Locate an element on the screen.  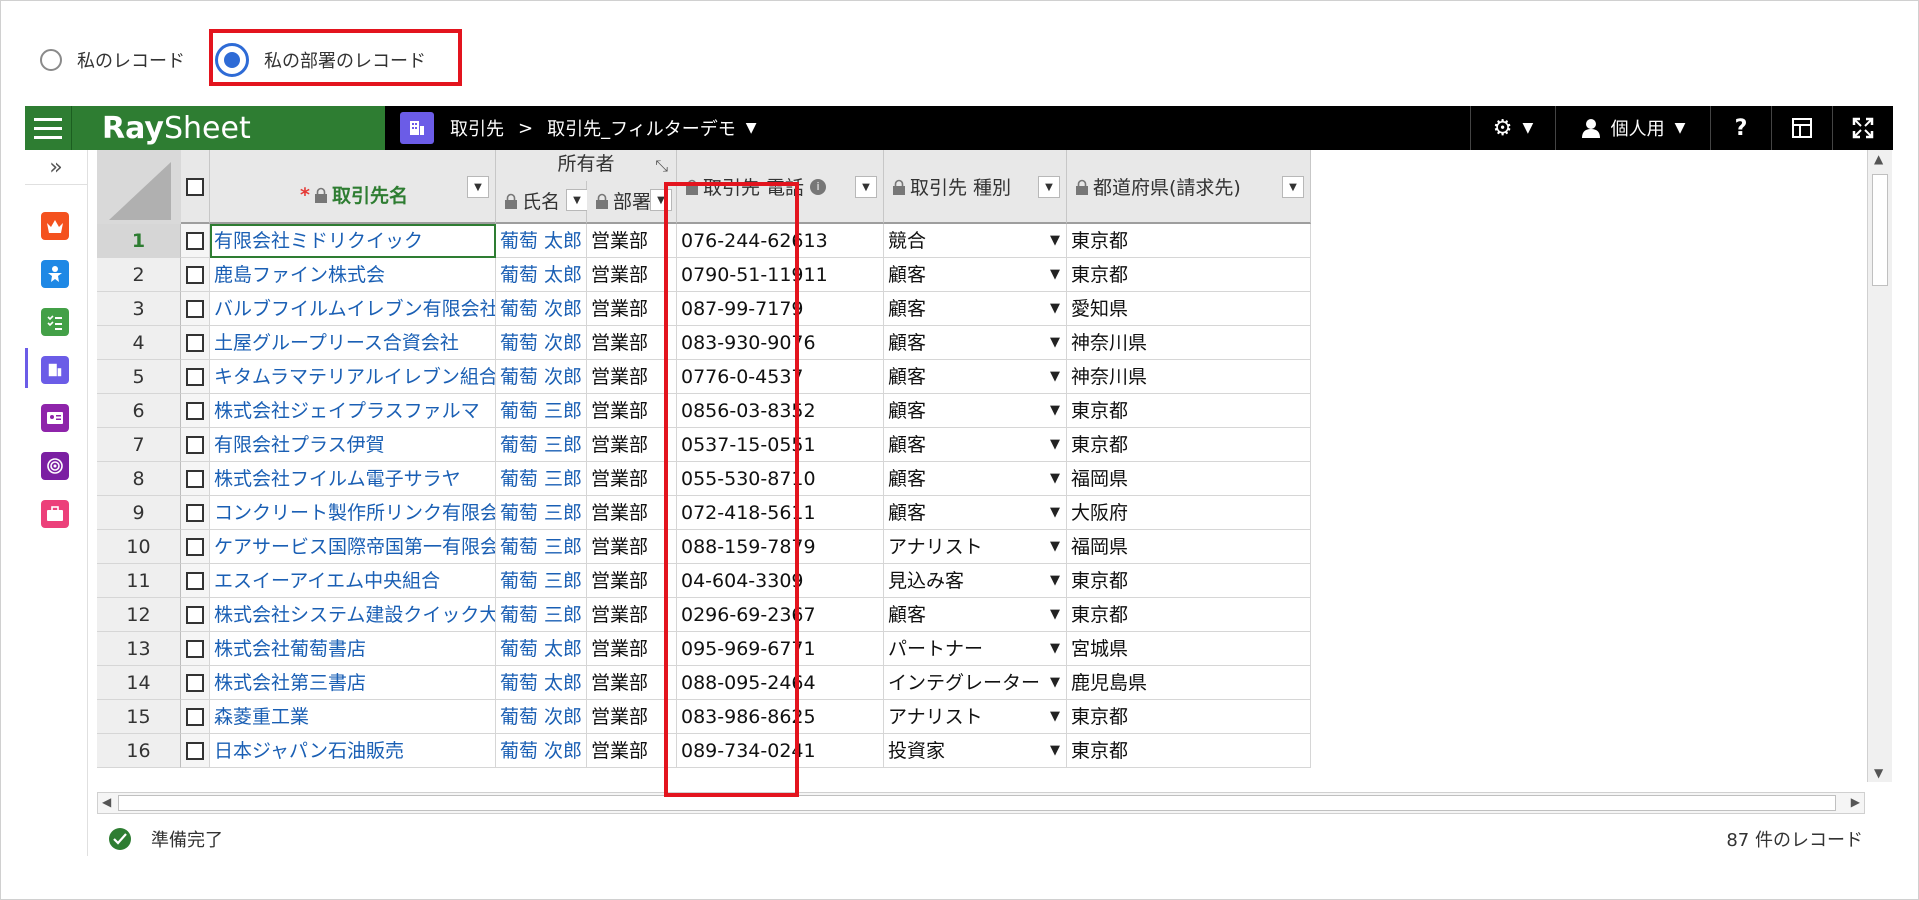
radio-circle is located at coordinates (51, 60).